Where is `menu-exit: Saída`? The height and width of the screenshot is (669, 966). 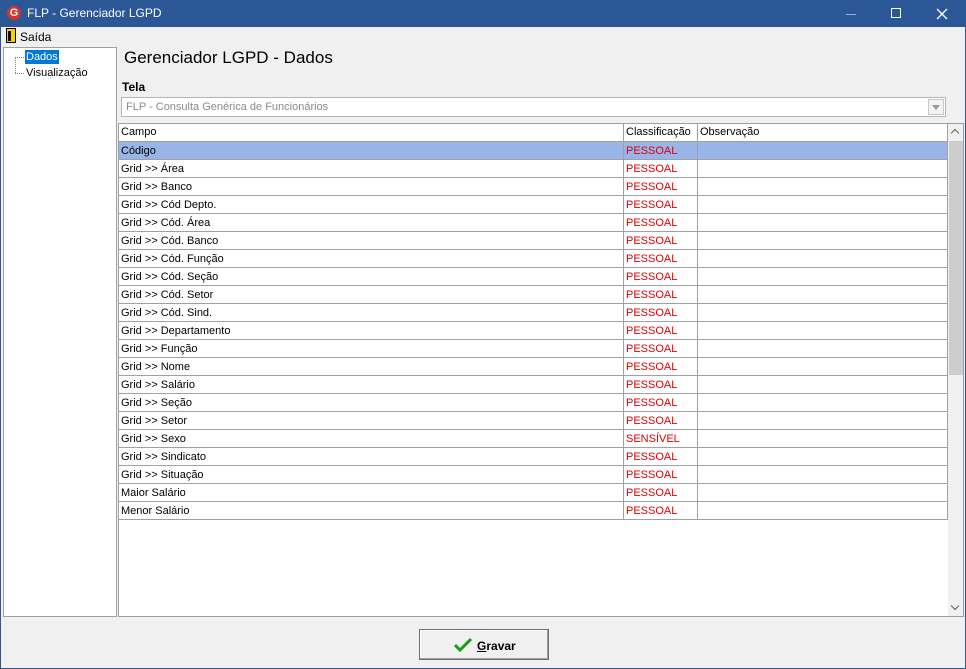 menu-exit: Saída is located at coordinates (35, 37).